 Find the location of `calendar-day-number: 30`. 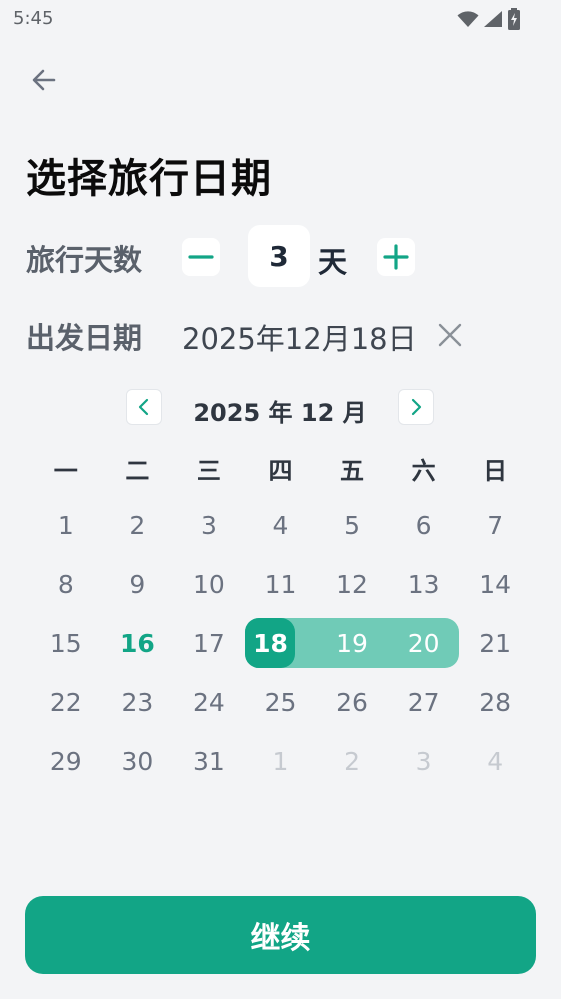

calendar-day-number: 30 is located at coordinates (137, 761).